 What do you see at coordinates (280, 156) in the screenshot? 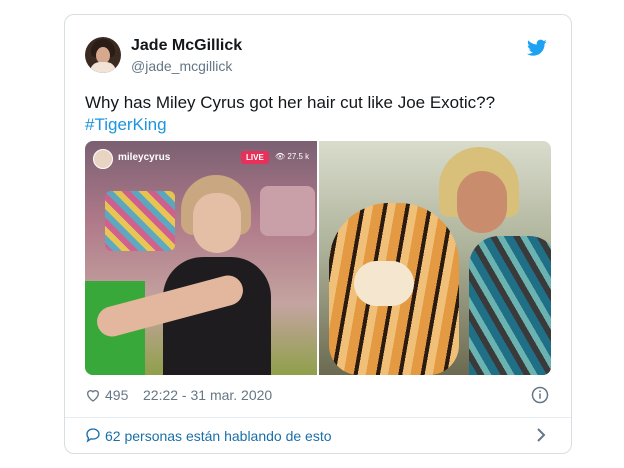
I see `eye-icon: 👁` at bounding box center [280, 156].